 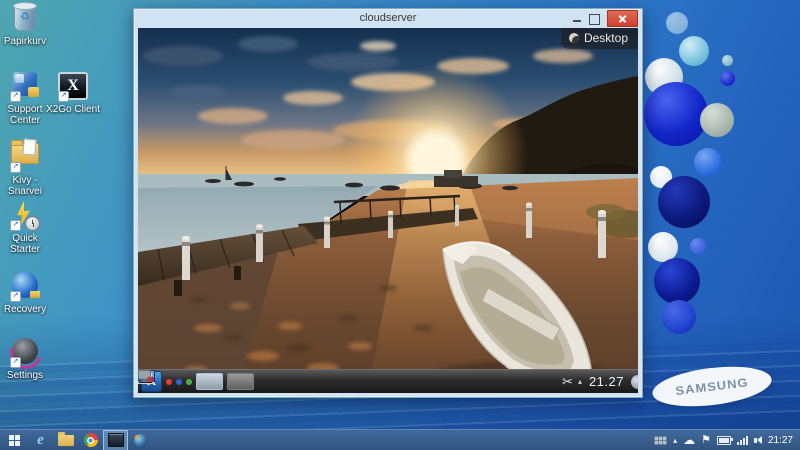 I want to click on desktop-icon-label: Papirkurv, so click(x=25, y=41).